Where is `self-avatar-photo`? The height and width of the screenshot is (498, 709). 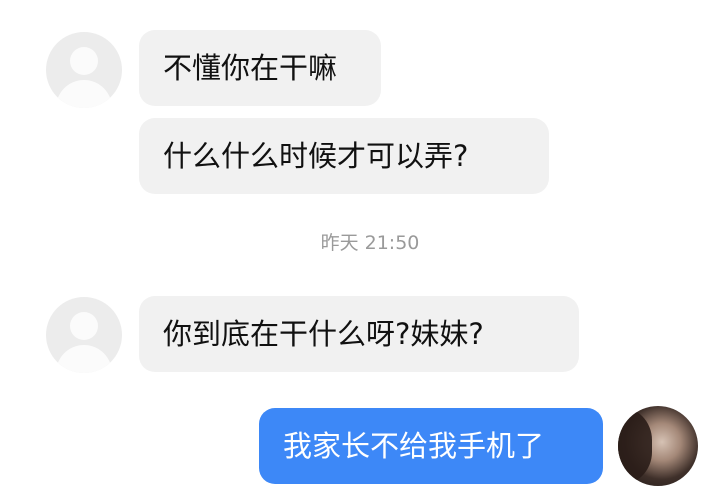
self-avatar-photo is located at coordinates (635, 446).